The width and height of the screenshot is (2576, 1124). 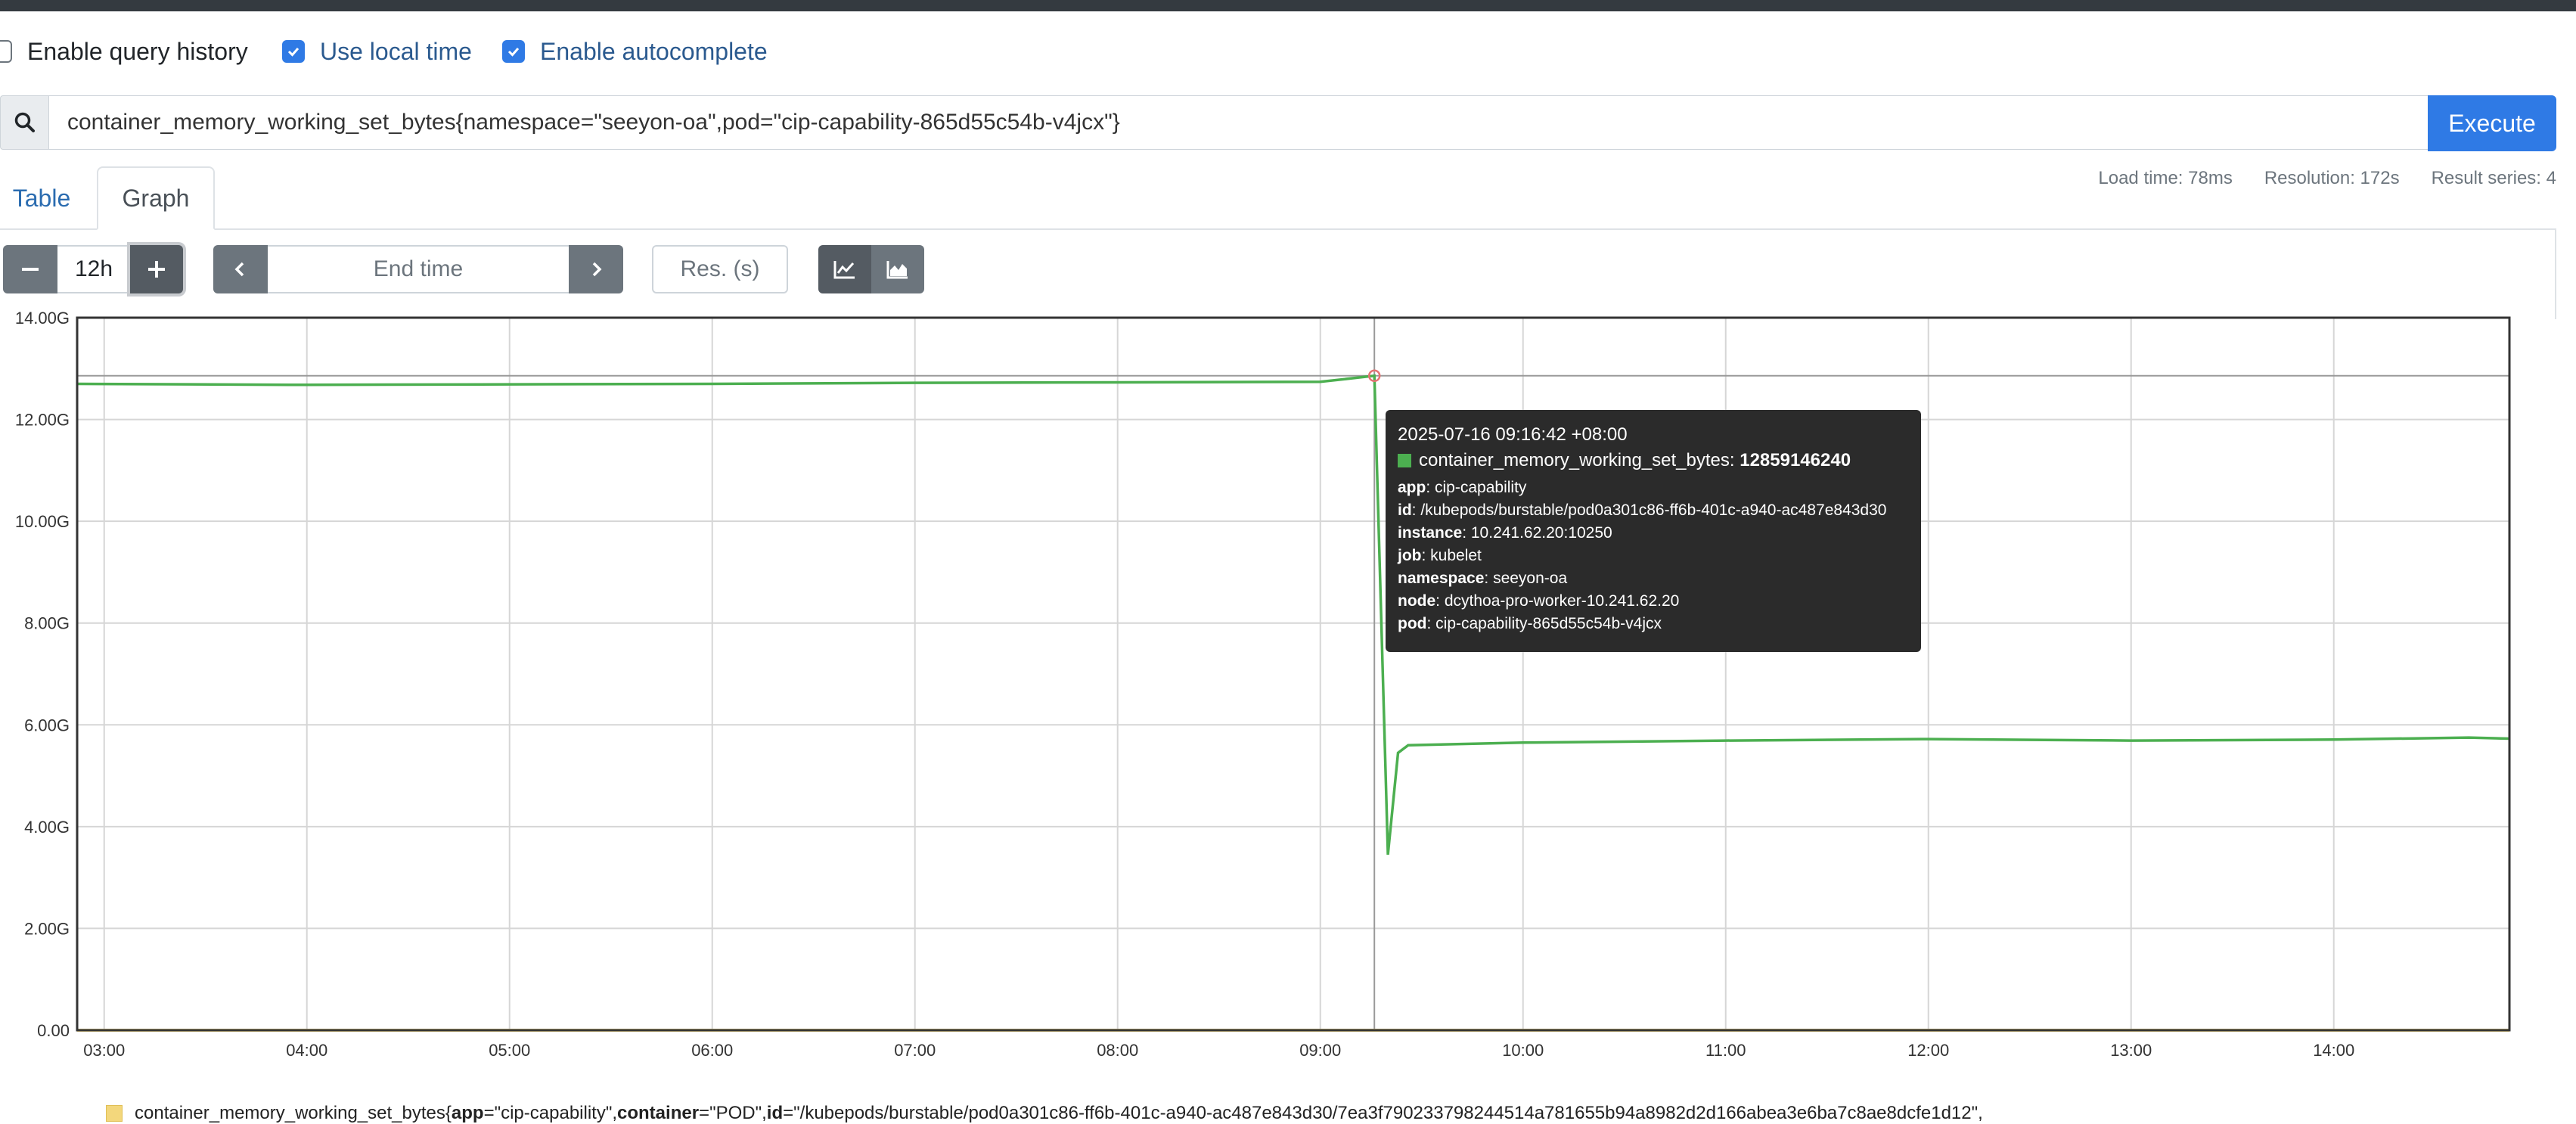 I want to click on area-chart-icon, so click(x=897, y=270).